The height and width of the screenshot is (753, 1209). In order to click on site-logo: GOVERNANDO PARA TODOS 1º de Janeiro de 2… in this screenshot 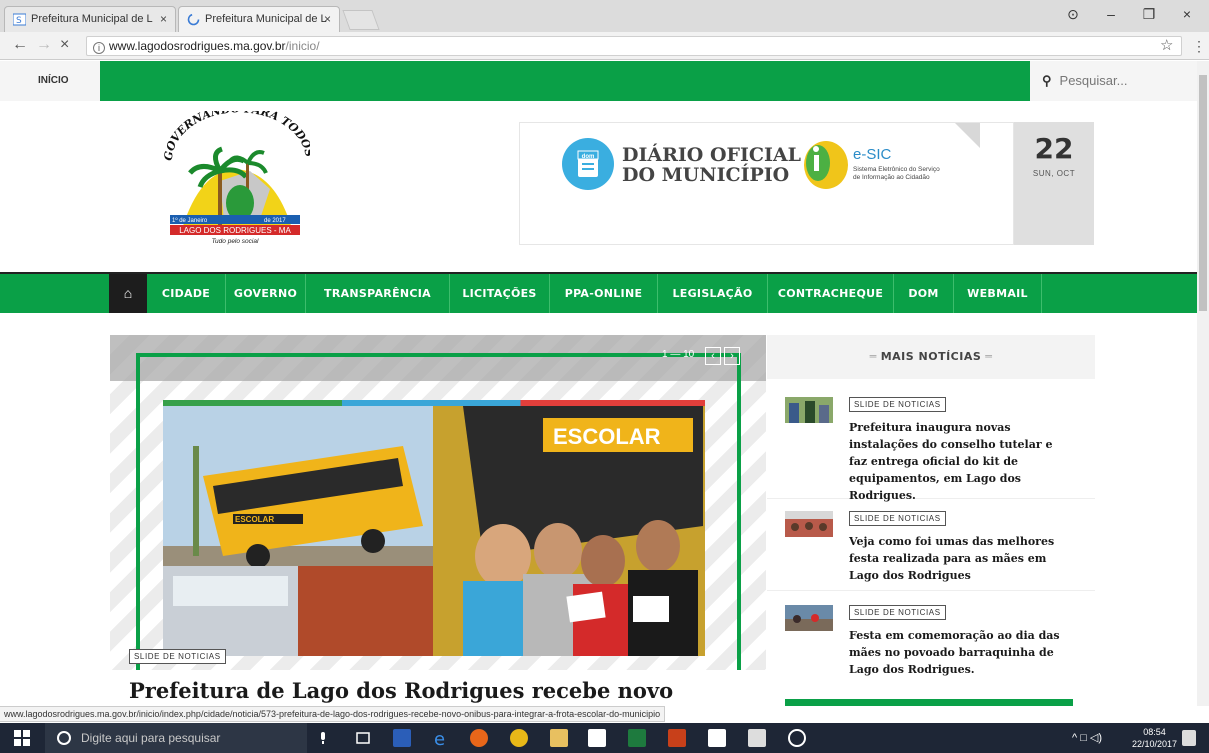, I will do `click(238, 174)`.